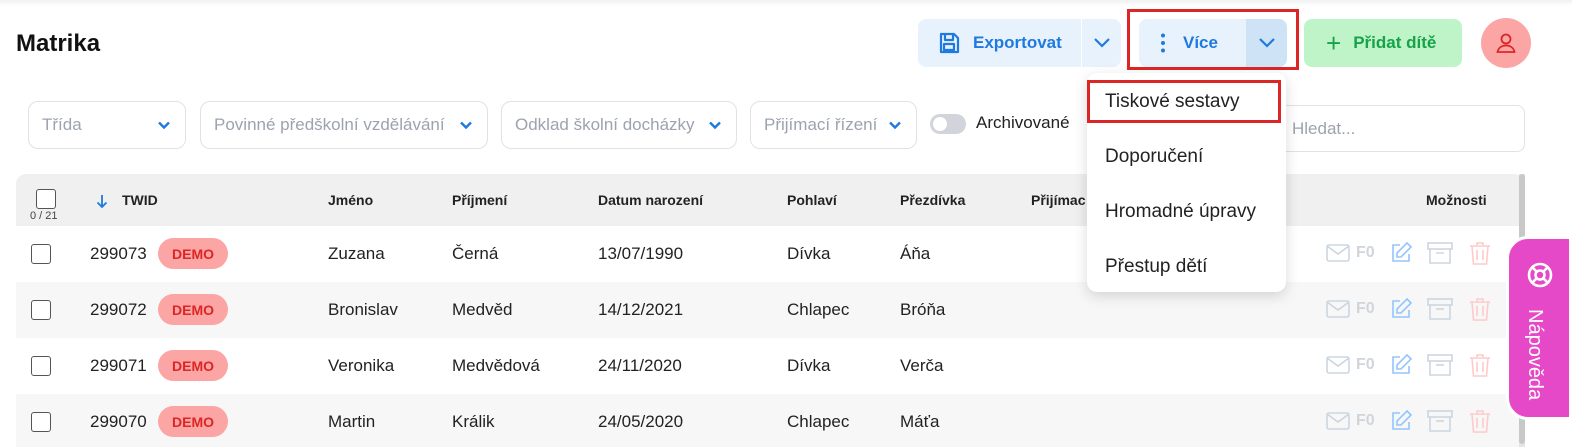 This screenshot has width=1572, height=447. What do you see at coordinates (140, 200) in the screenshot?
I see `column-header-twid: TWID` at bounding box center [140, 200].